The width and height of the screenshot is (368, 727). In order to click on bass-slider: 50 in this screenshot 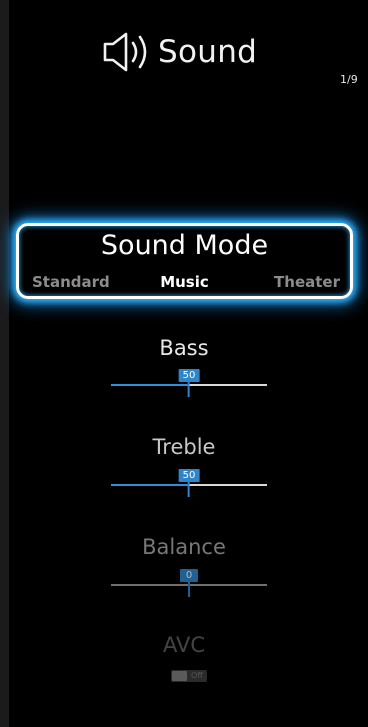, I will do `click(189, 377)`.